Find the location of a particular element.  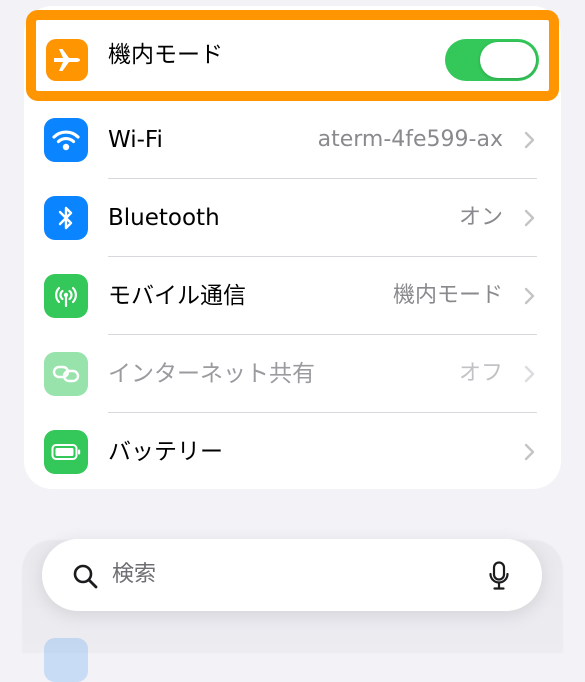

wifi-row: Wi-Fi aterm-4fe599-ax is located at coordinates (292, 140).